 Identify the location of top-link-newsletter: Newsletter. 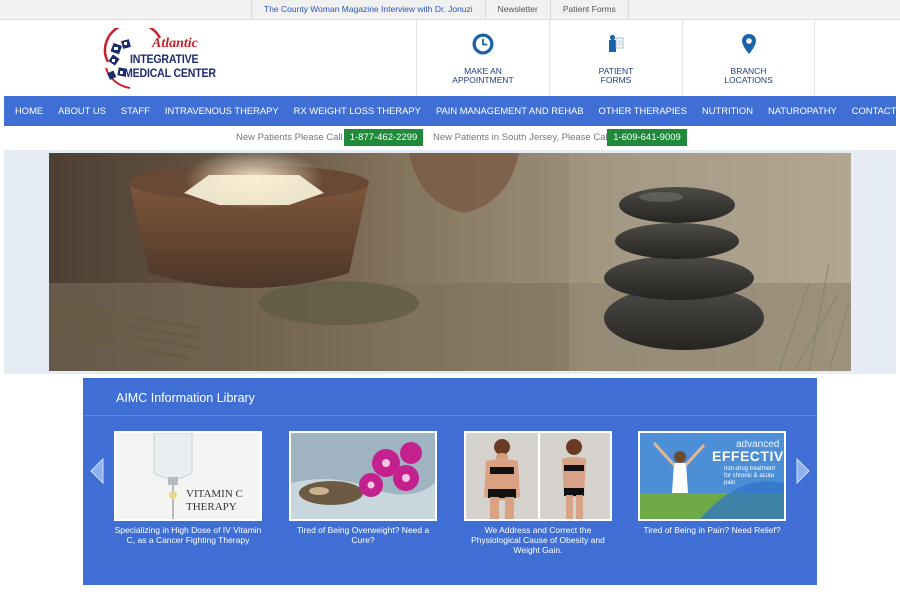
(517, 10).